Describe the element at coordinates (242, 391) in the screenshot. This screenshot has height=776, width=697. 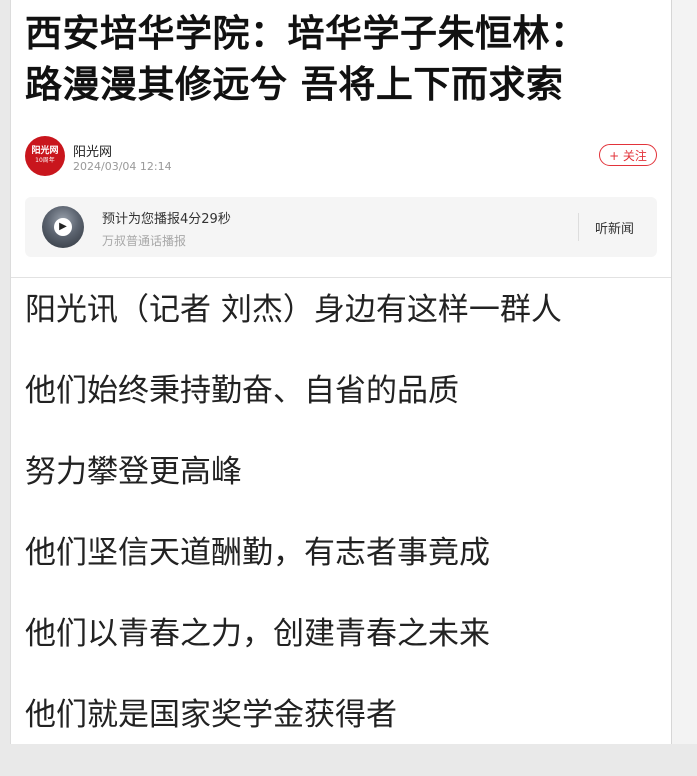
I see `paragraph: 他们始终秉持勤奋、自省的品质` at that location.